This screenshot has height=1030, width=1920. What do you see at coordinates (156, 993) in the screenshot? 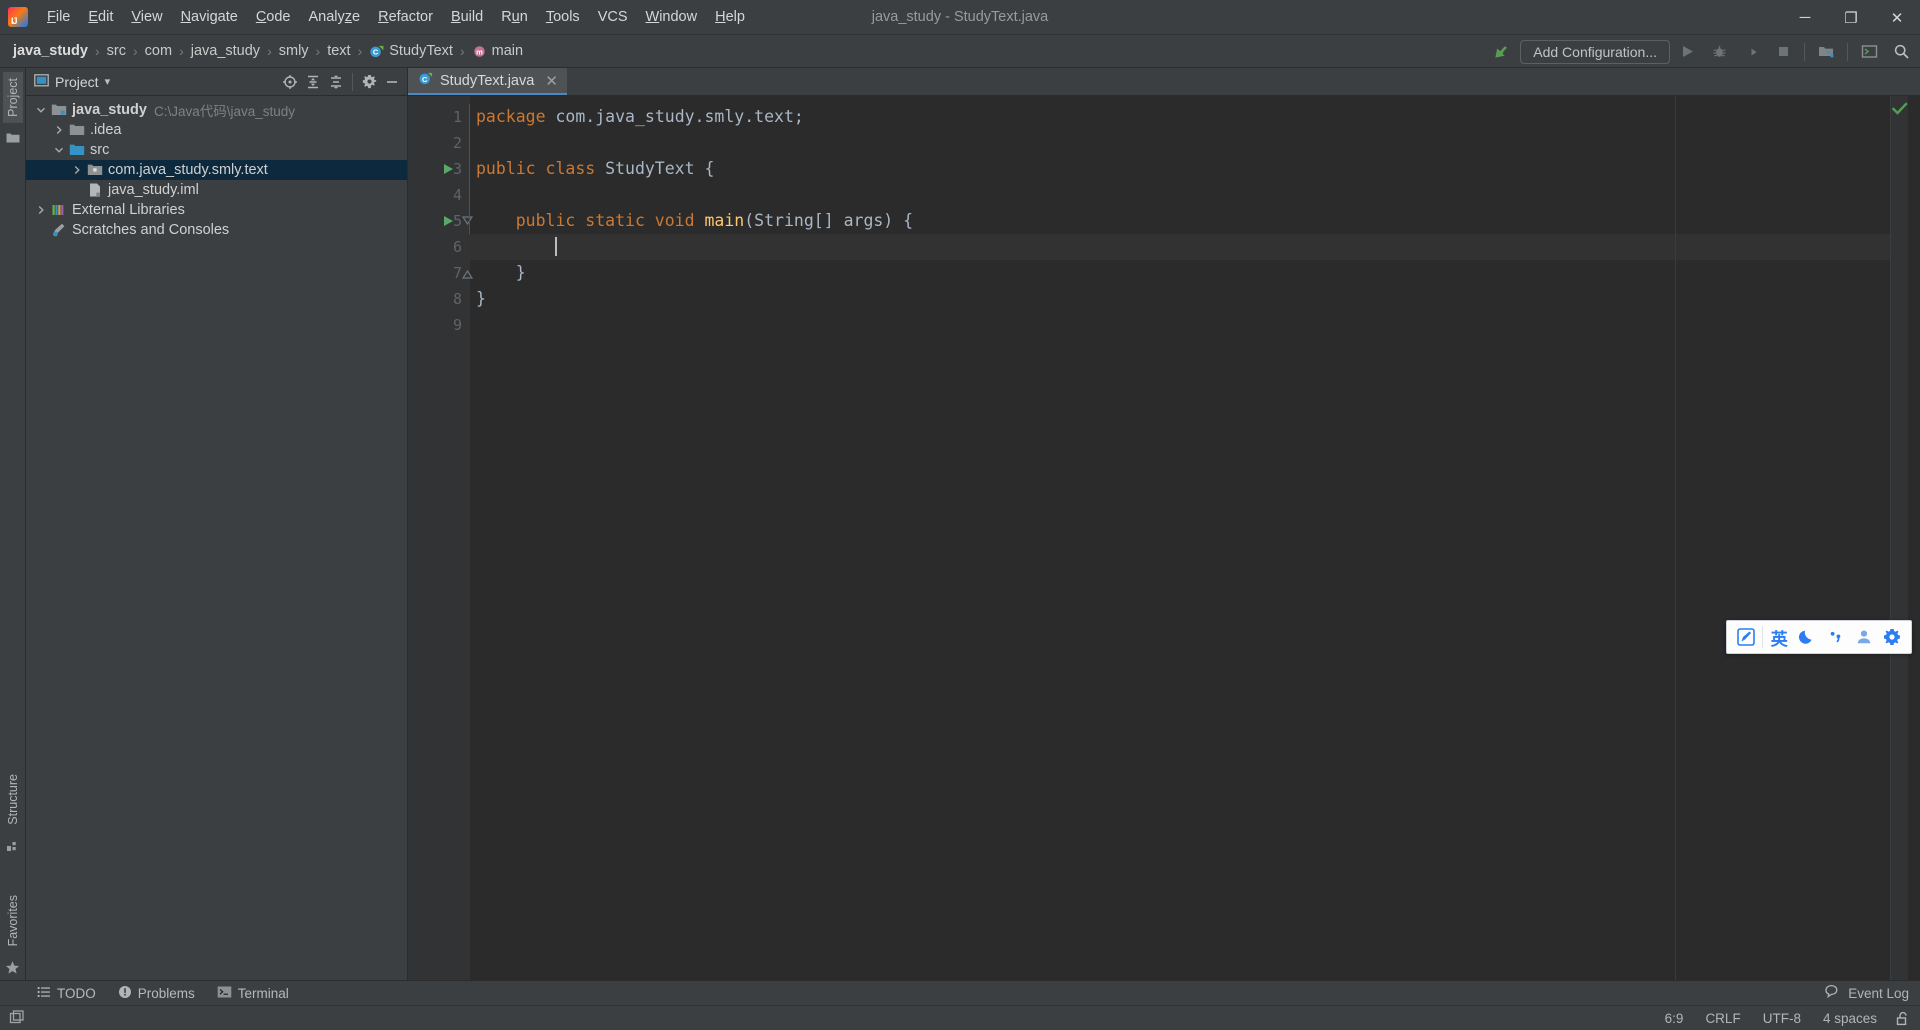
I see `tool-tab-problems: Problems` at bounding box center [156, 993].